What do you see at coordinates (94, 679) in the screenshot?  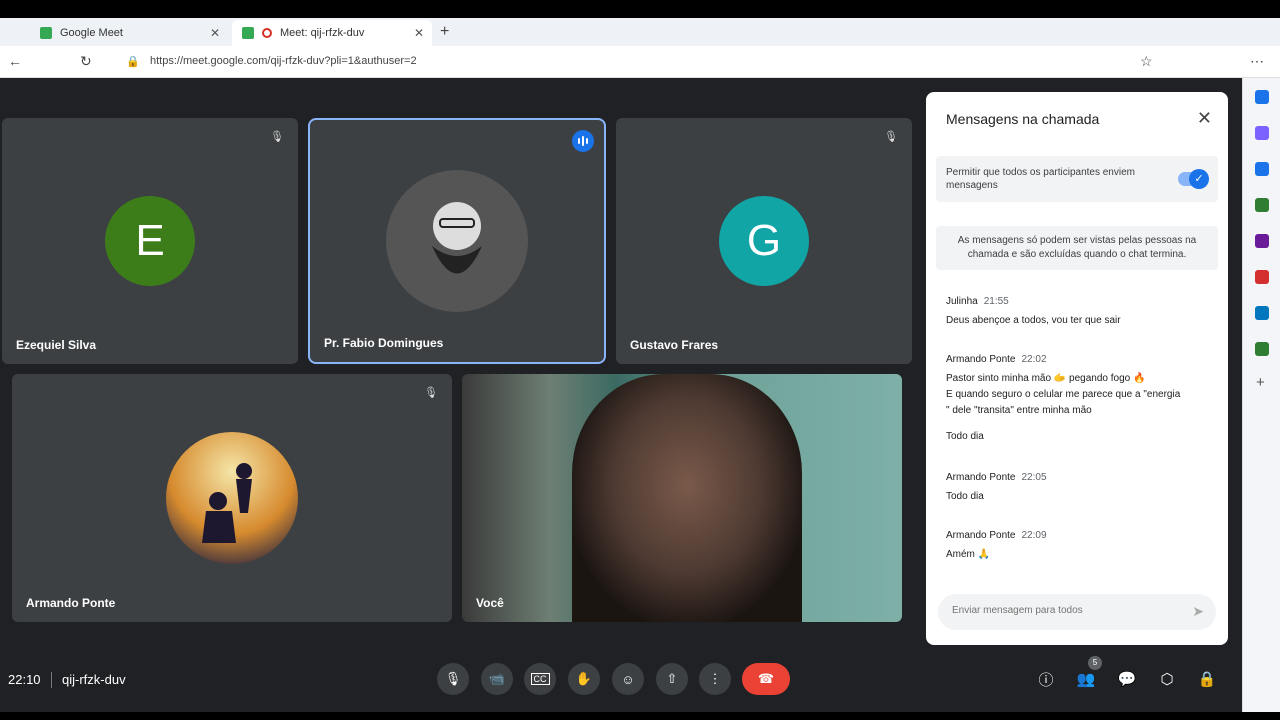 I see `meeting-code: qij-rfzk-duv` at bounding box center [94, 679].